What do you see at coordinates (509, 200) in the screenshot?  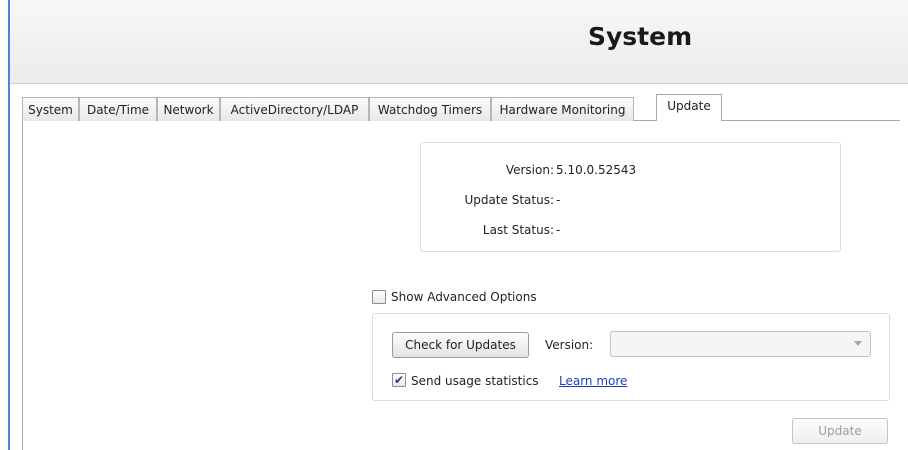 I see `update-status-label: Update Status:` at bounding box center [509, 200].